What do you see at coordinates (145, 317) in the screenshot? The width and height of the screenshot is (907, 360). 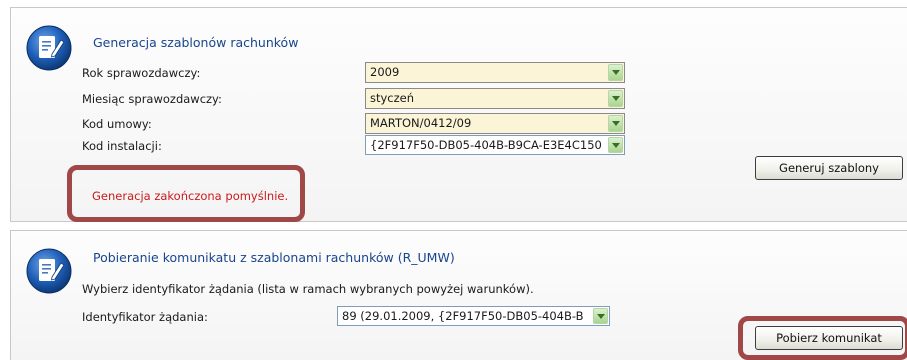 I see `request-id-label: Identyfikator żądania:` at bounding box center [145, 317].